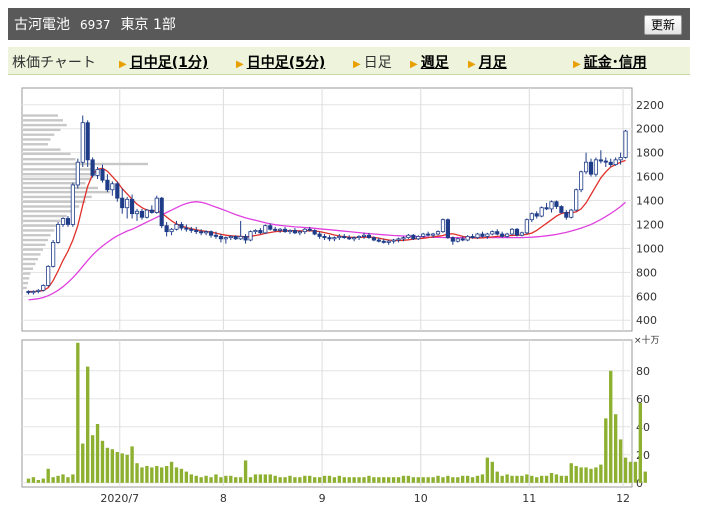 This screenshot has width=703, height=526. What do you see at coordinates (623, 498) in the screenshot?
I see `x-tick-label: 12` at bounding box center [623, 498].